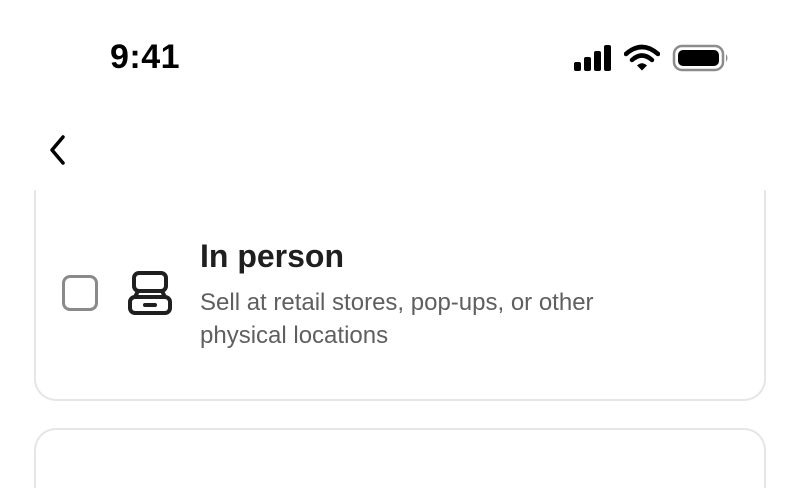 The width and height of the screenshot is (800, 488). I want to click on chevron-left-icon, so click(58, 152).